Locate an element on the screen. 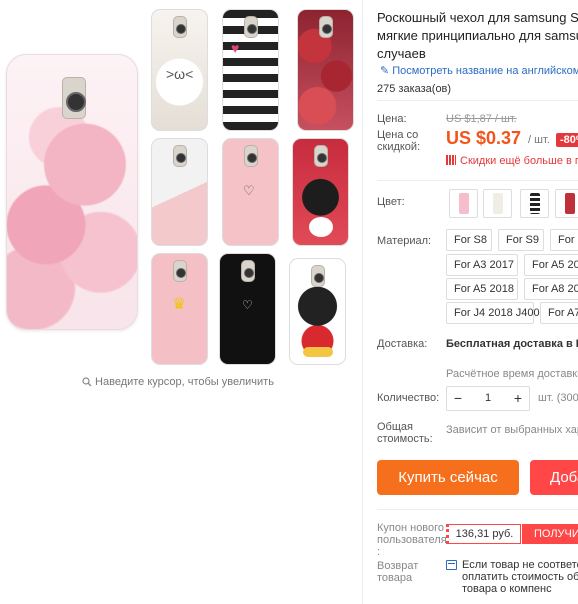 This screenshot has height=604, width=578. thumbnail-black-heart is located at coordinates (247, 309).